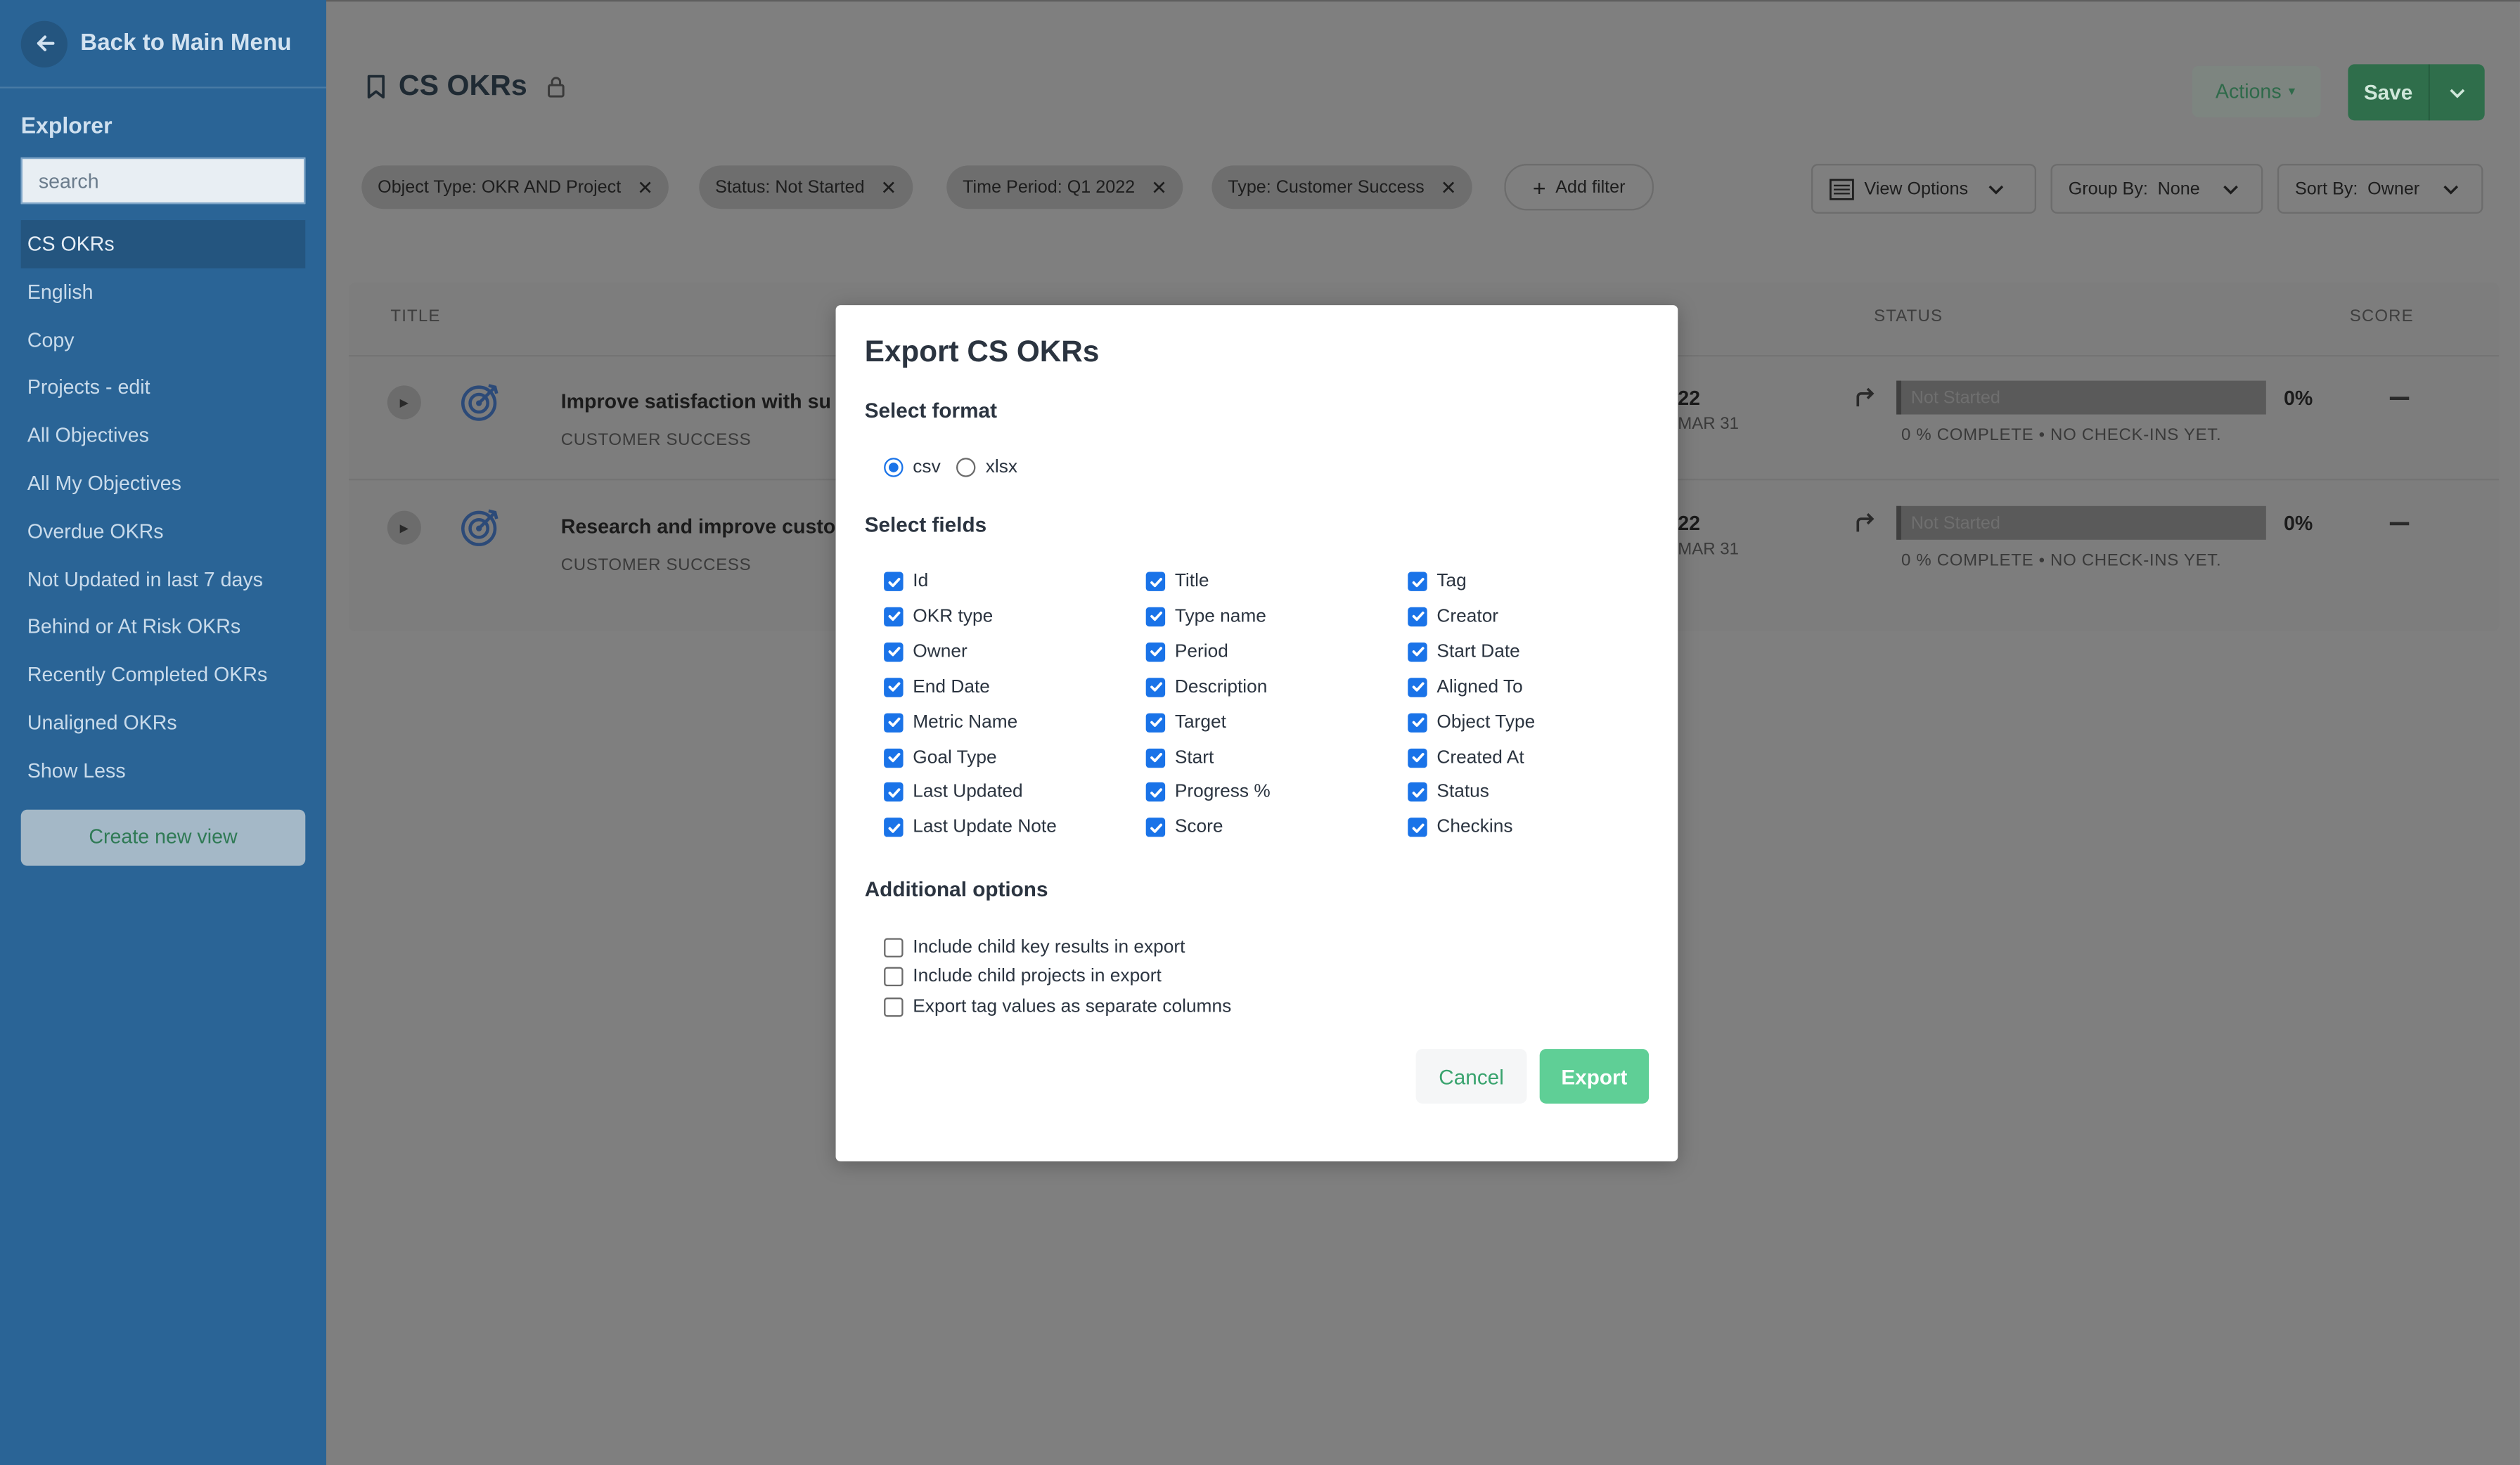 The width and height of the screenshot is (2520, 1465). Describe the element at coordinates (1064, 187) in the screenshot. I see `filter-chip: Time Period: Q1 2022 ✕` at that location.